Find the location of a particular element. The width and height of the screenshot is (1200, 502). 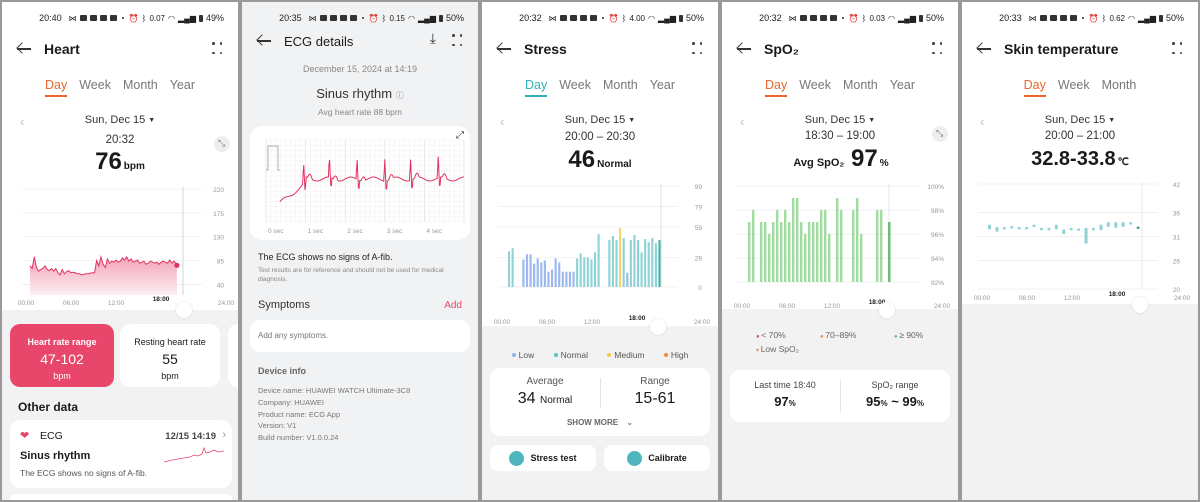

avg-spo2-label: Avg SpO₂ is located at coordinates (819, 163).